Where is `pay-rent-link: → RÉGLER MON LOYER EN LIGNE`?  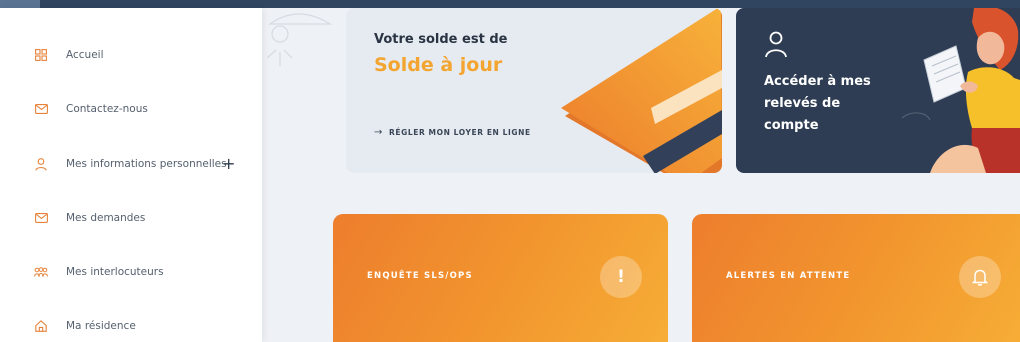
pay-rent-link: → RÉGLER MON LOYER EN LIGNE is located at coordinates (452, 132).